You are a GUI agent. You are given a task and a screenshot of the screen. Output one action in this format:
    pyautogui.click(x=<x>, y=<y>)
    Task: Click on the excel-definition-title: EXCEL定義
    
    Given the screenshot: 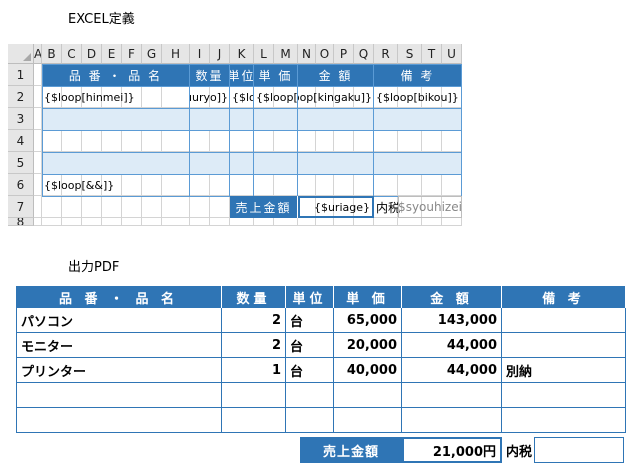 What is the action you would take?
    pyautogui.click(x=101, y=19)
    